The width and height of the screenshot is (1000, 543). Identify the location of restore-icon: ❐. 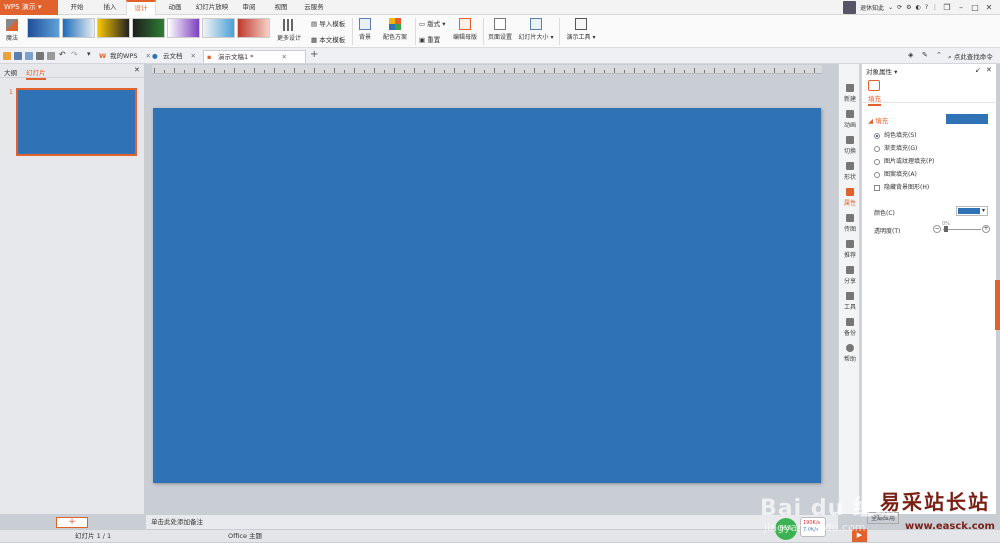
(947, 8).